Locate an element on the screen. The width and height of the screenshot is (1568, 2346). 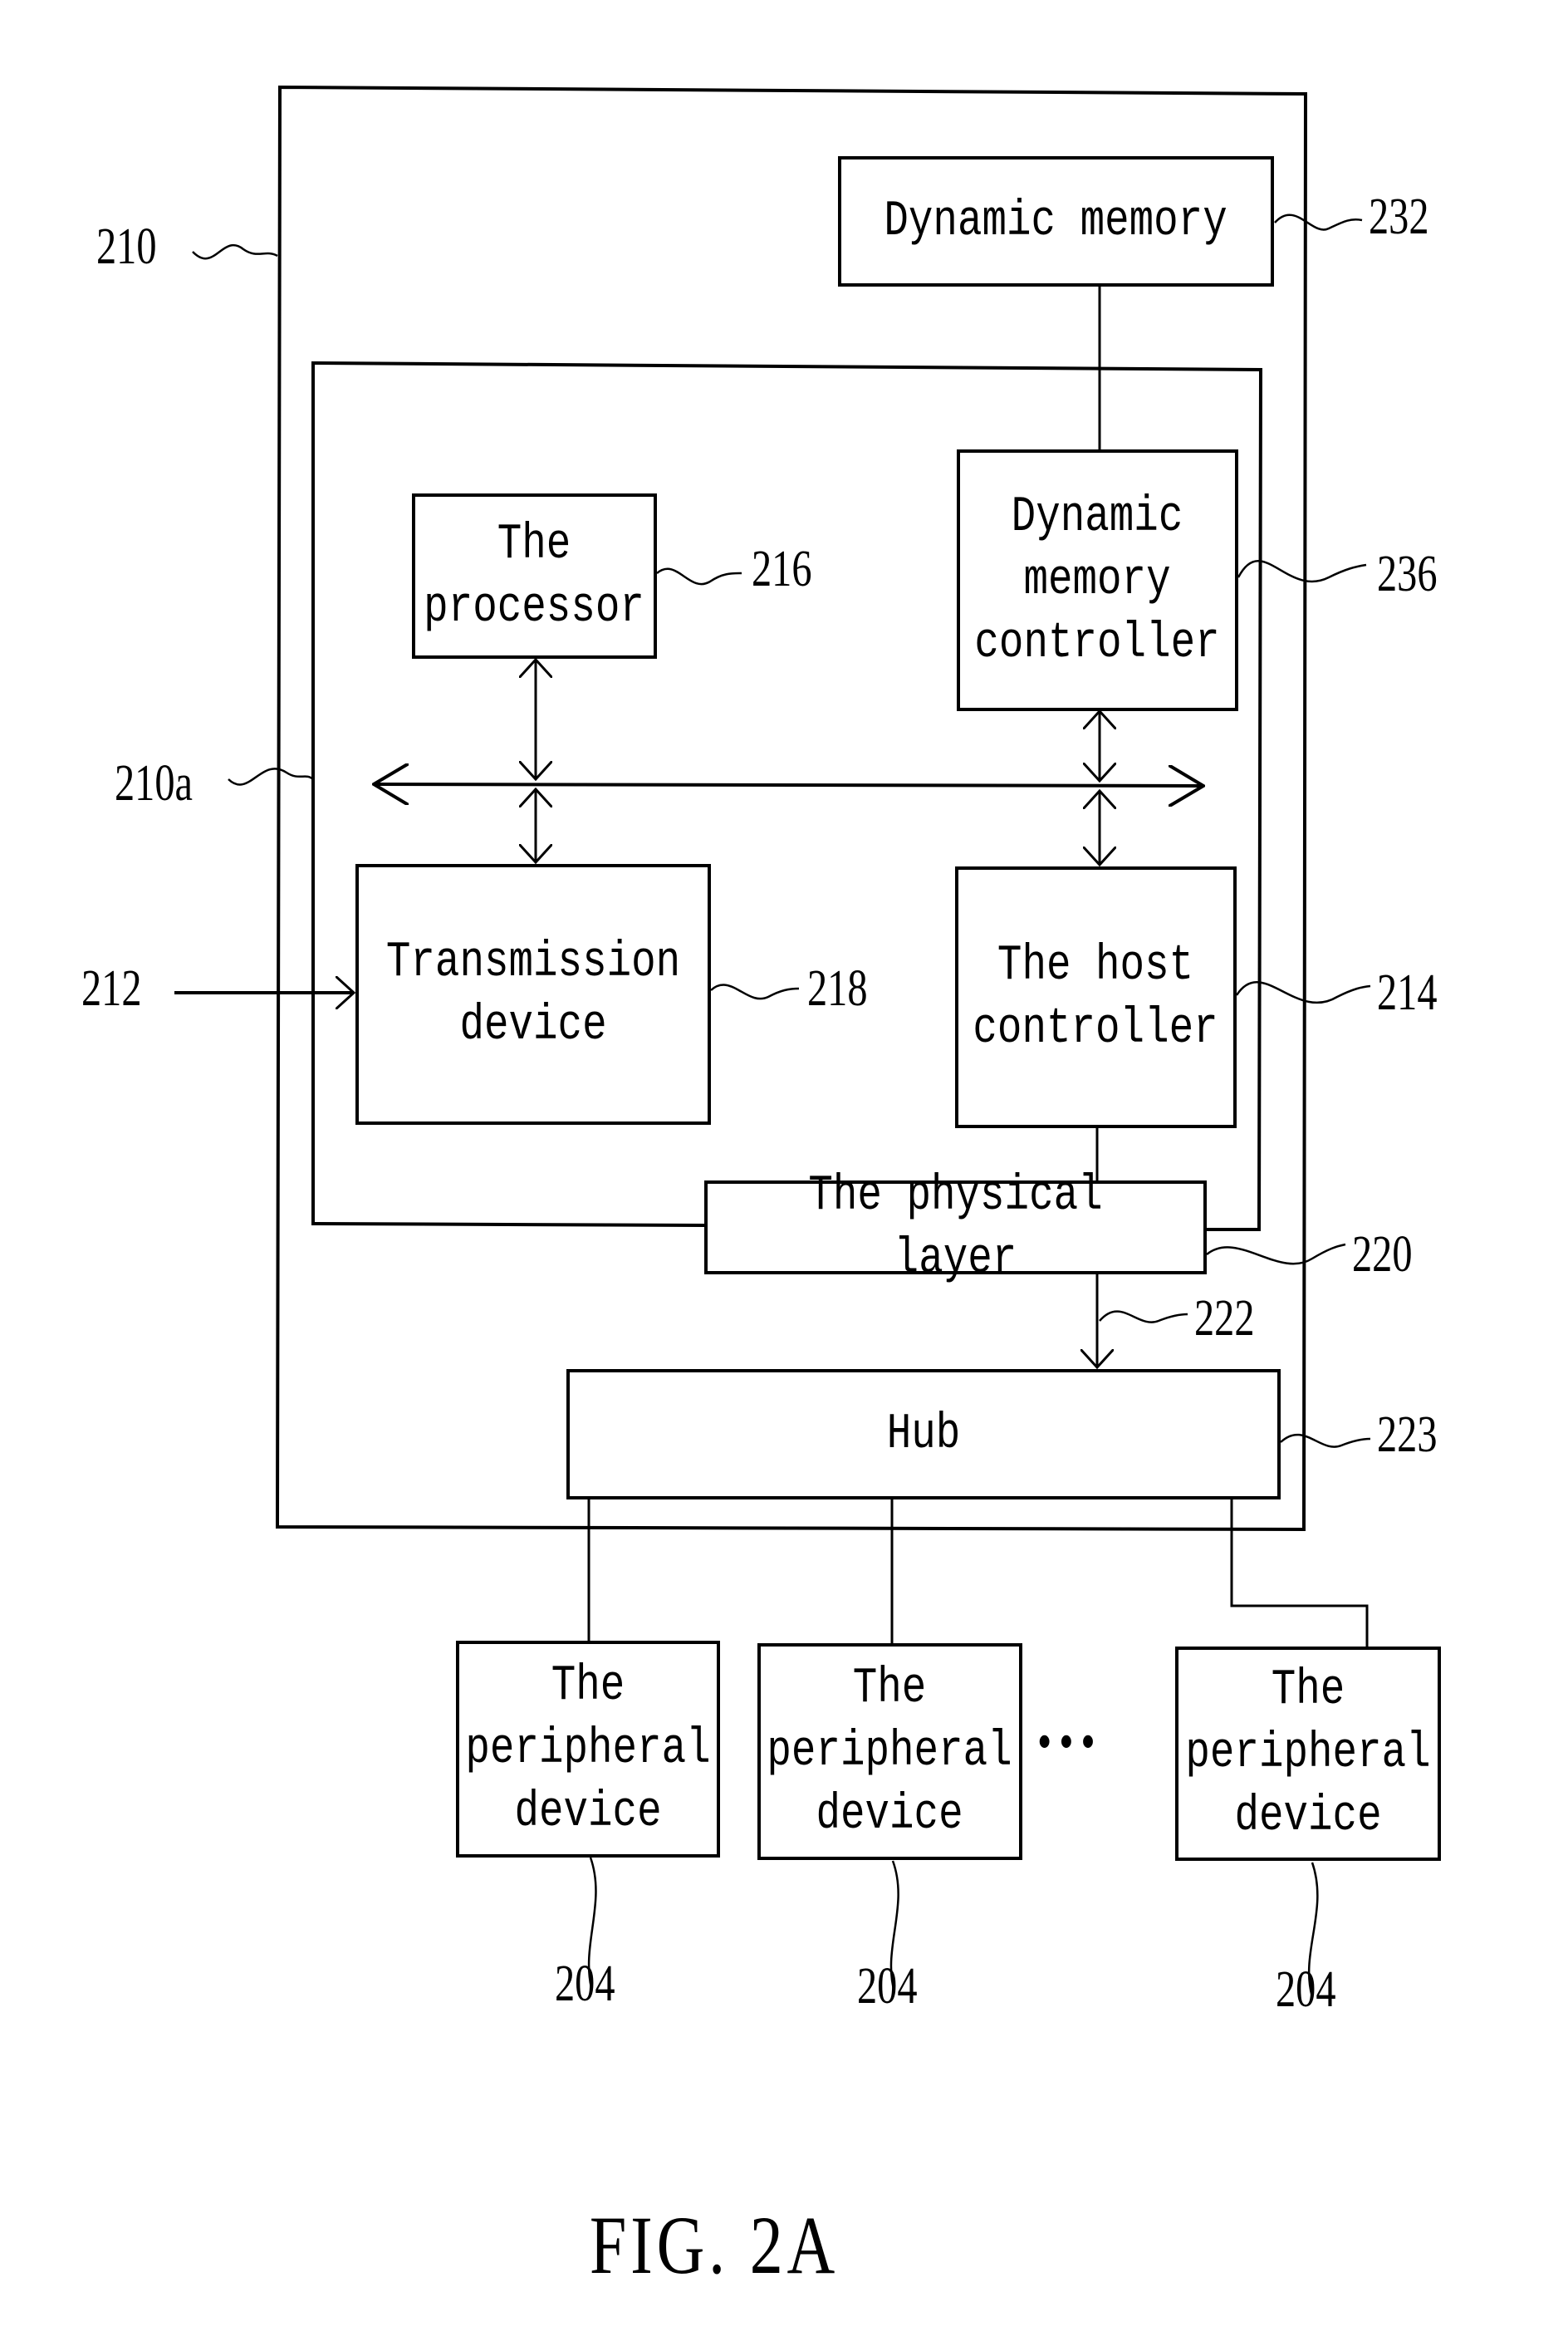
physical-layer-label: The physical layer is located at coordinates (955, 1227).